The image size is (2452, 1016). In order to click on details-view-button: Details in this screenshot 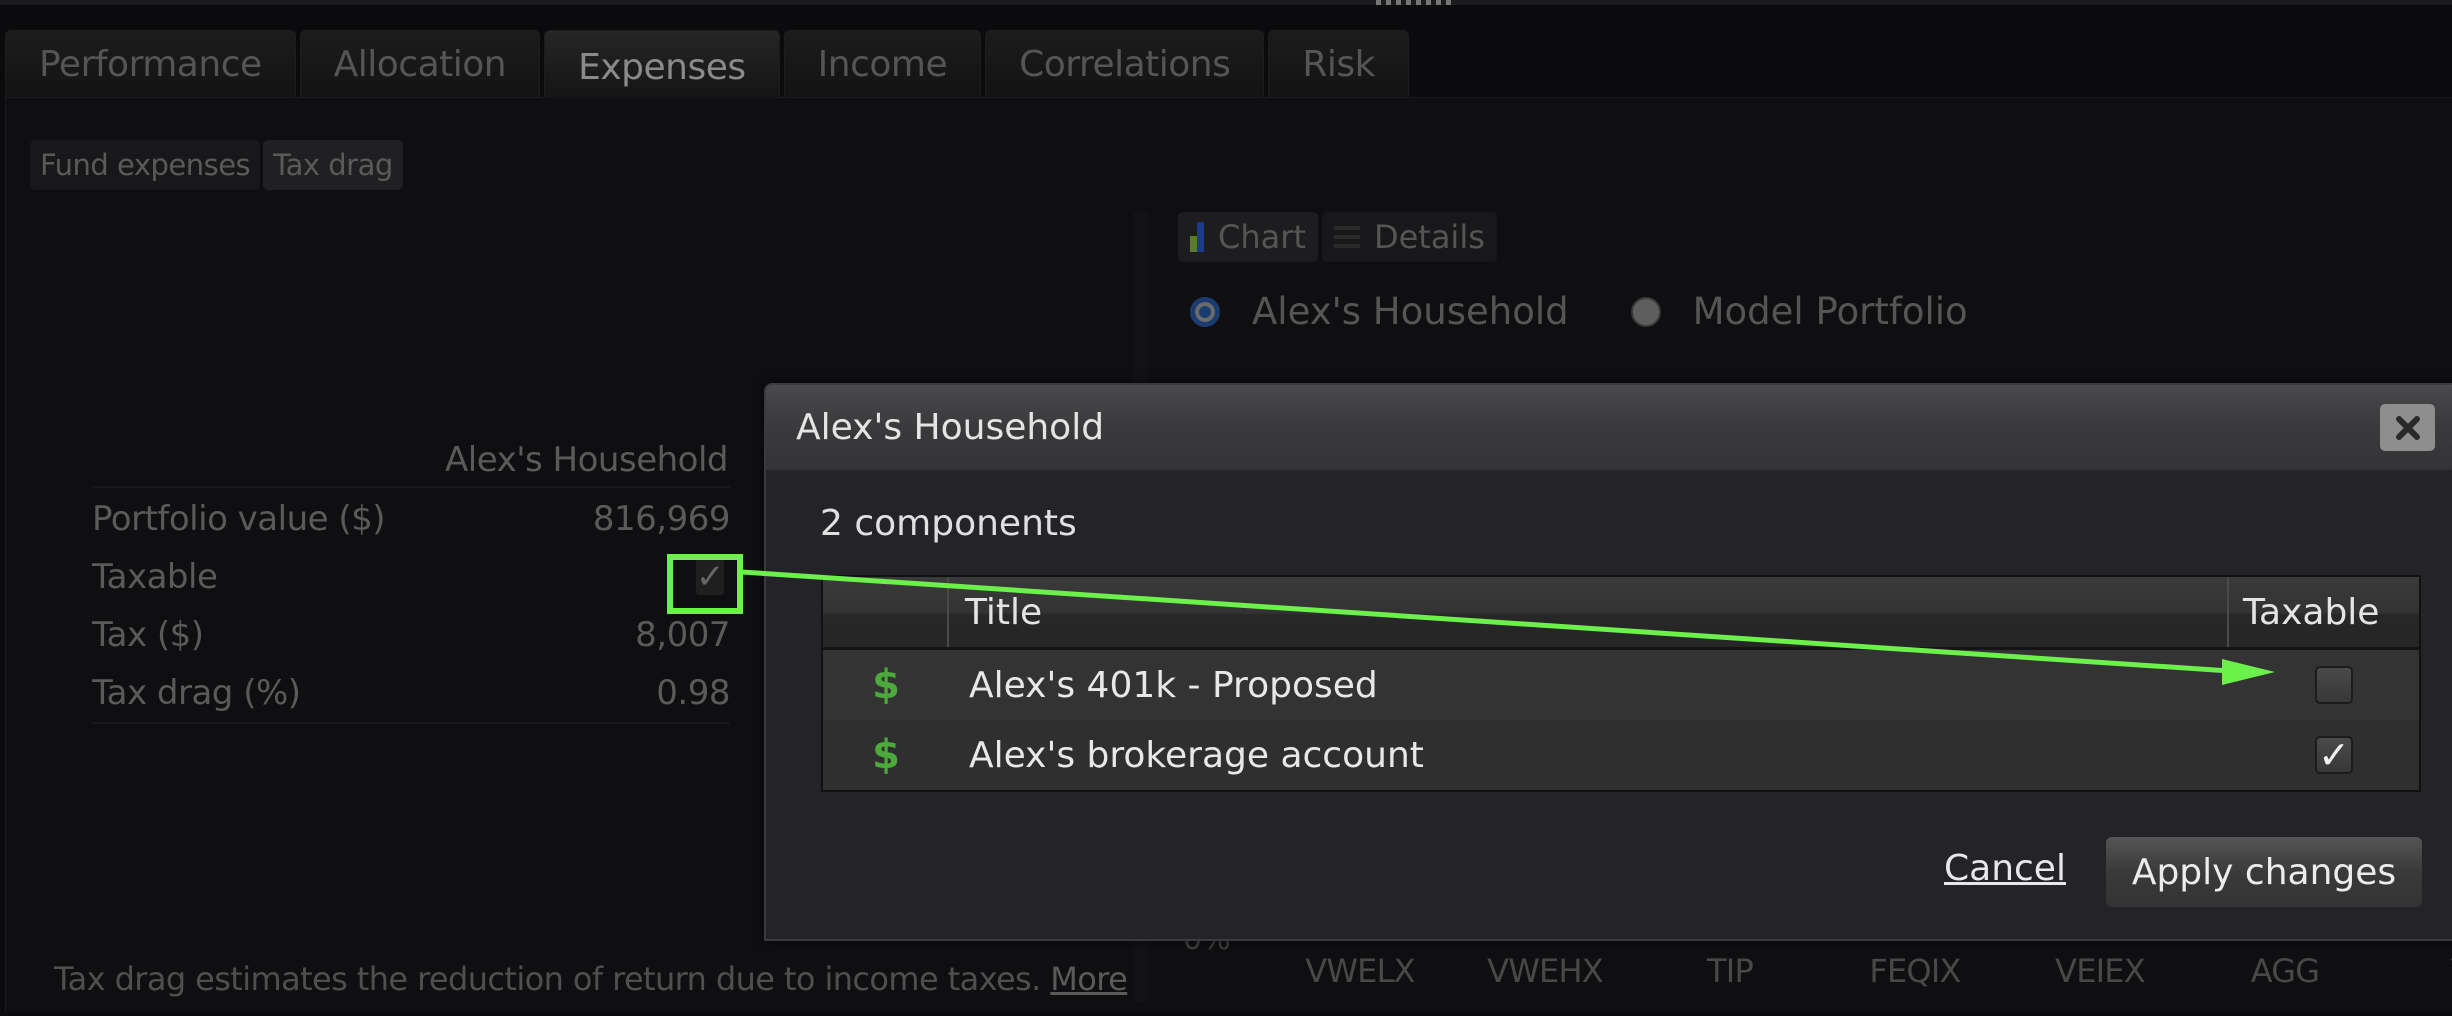, I will do `click(1409, 237)`.